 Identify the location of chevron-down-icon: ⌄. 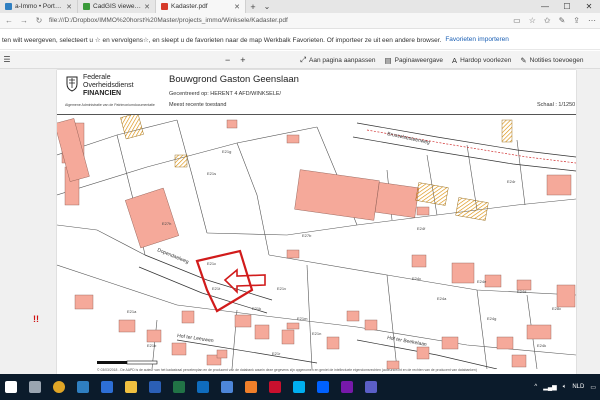
(267, 6).